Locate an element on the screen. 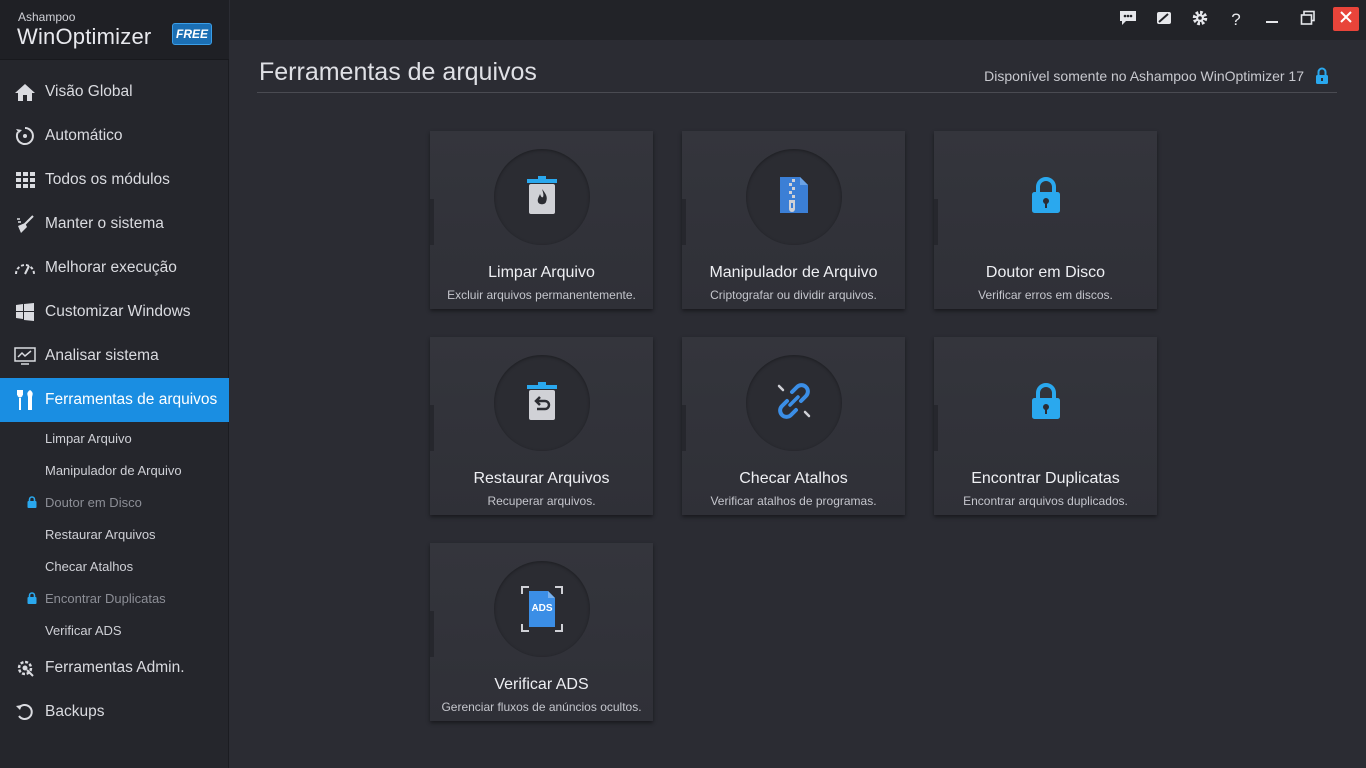  nav-item-label: Backups is located at coordinates (75, 711).